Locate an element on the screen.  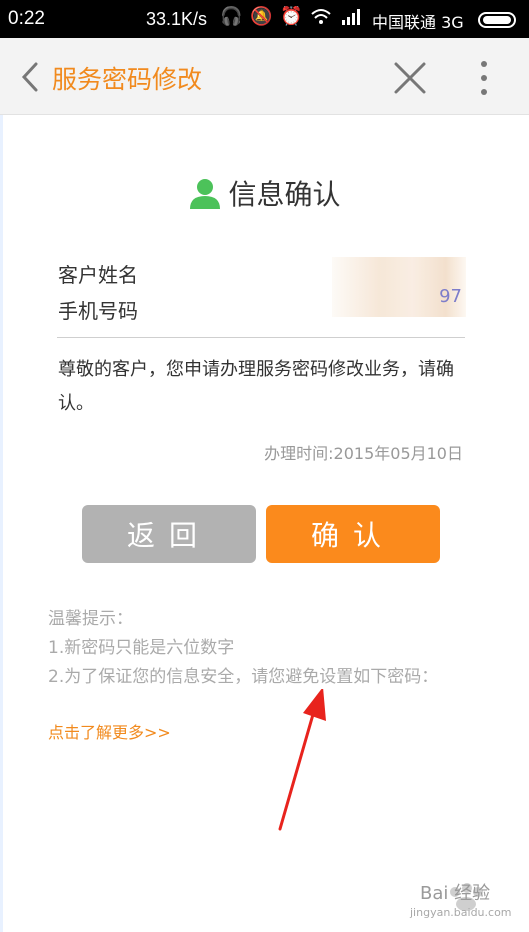
info-title-text: 信息确认 is located at coordinates (284, 194).